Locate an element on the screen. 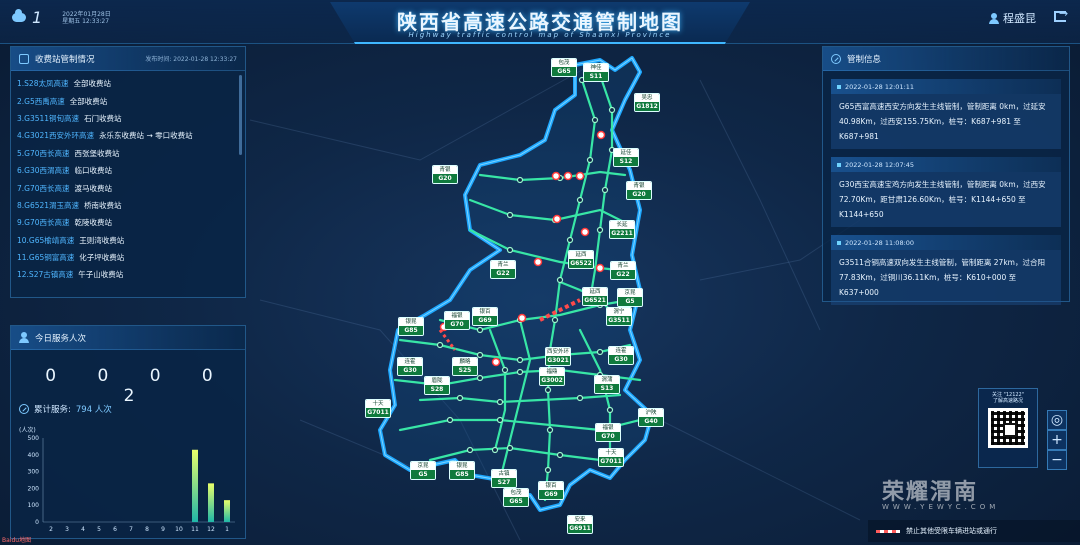 The image size is (1080, 545). toll-list-item: 5.G70西长高速 西张堡收费站 is located at coordinates (131, 153).